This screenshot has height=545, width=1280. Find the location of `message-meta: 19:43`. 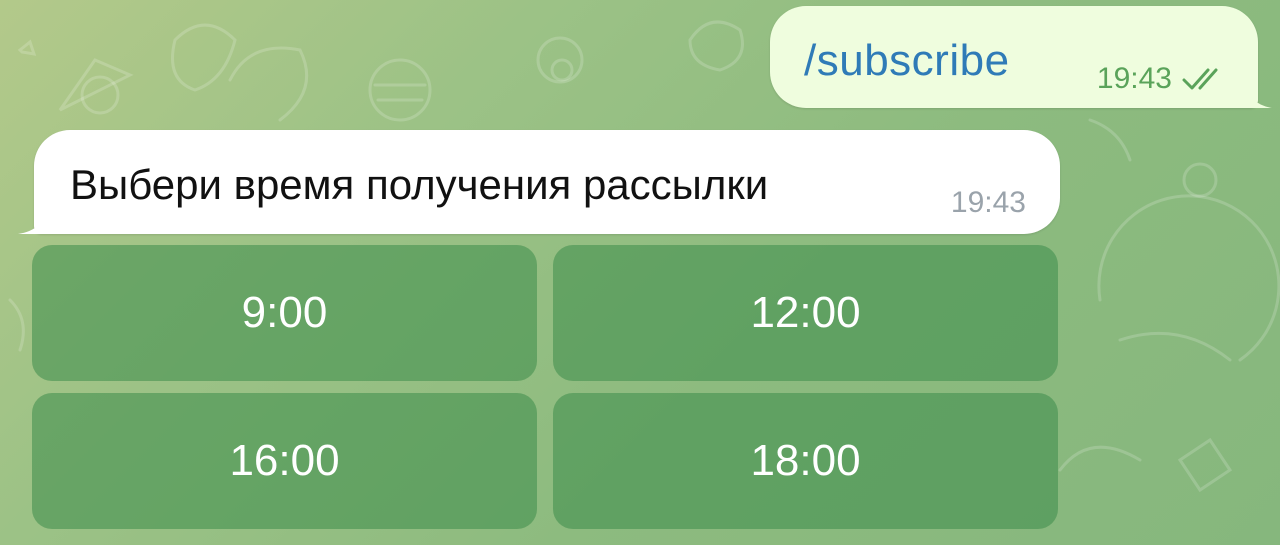

message-meta: 19:43 is located at coordinates (1161, 79).